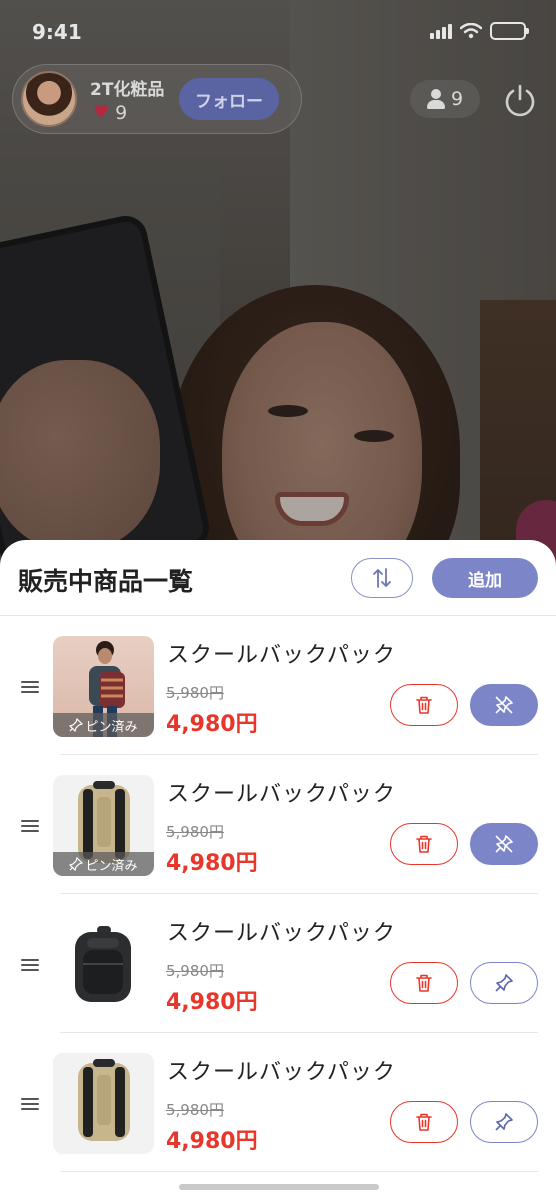 The width and height of the screenshot is (556, 1204). What do you see at coordinates (106, 581) in the screenshot?
I see `sheet-title: 販売中商品一覧` at bounding box center [106, 581].